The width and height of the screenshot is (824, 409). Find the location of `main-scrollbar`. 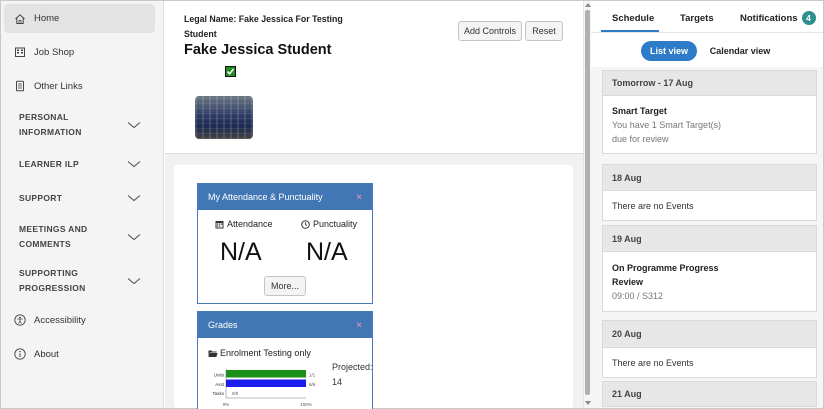

main-scrollbar is located at coordinates (587, 204).